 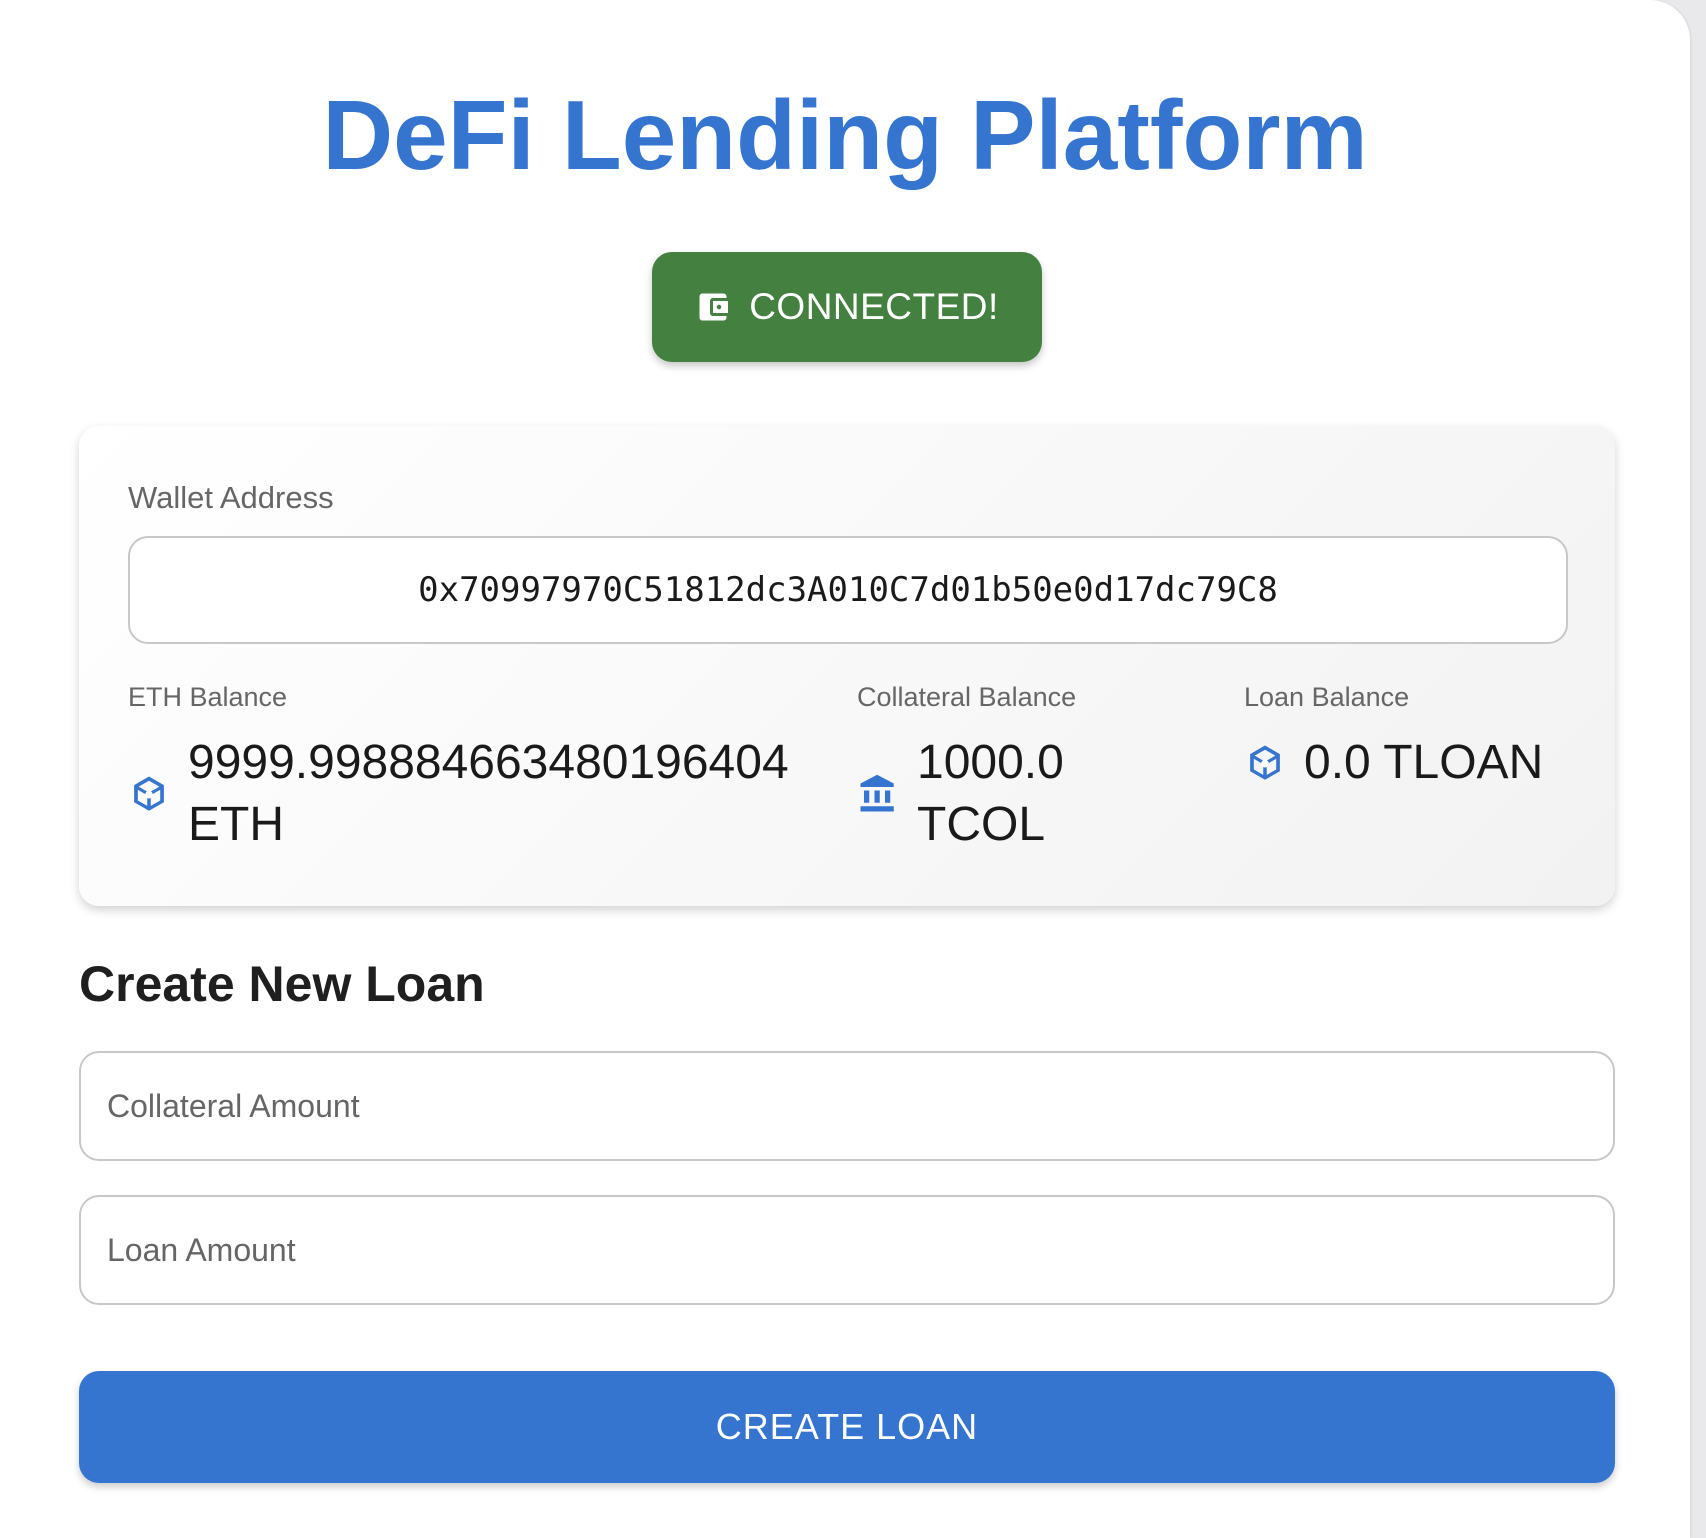 I want to click on create-loan-button: CREATE LOAN, so click(x=847, y=1427).